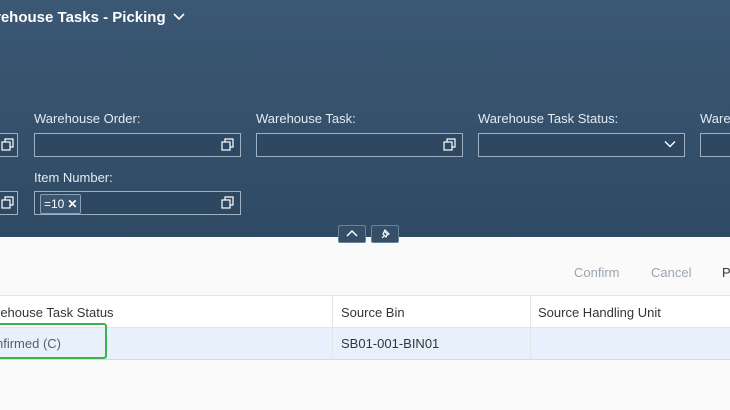  I want to click on warehouse-task-status-label: Warehouse Task Status:, so click(548, 118).